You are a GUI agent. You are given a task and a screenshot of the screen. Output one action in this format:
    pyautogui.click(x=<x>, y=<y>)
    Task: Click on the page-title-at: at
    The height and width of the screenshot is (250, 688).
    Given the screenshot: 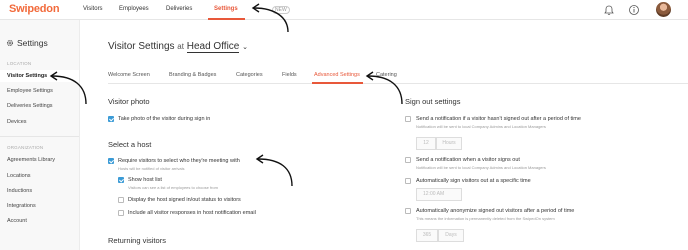 What is the action you would take?
    pyautogui.click(x=180, y=46)
    